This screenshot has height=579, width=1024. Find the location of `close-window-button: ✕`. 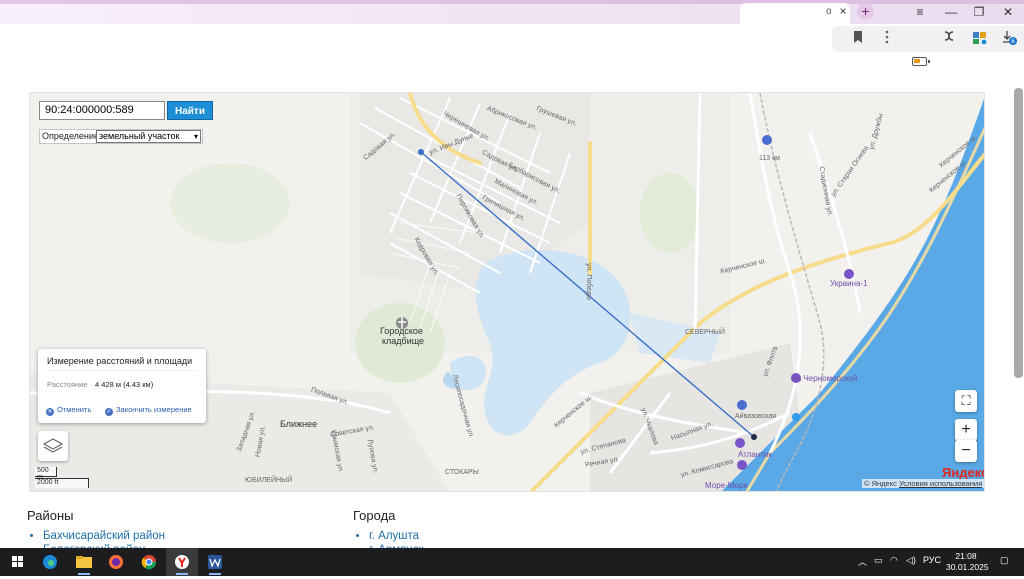

close-window-button: ✕ is located at coordinates (1008, 12).